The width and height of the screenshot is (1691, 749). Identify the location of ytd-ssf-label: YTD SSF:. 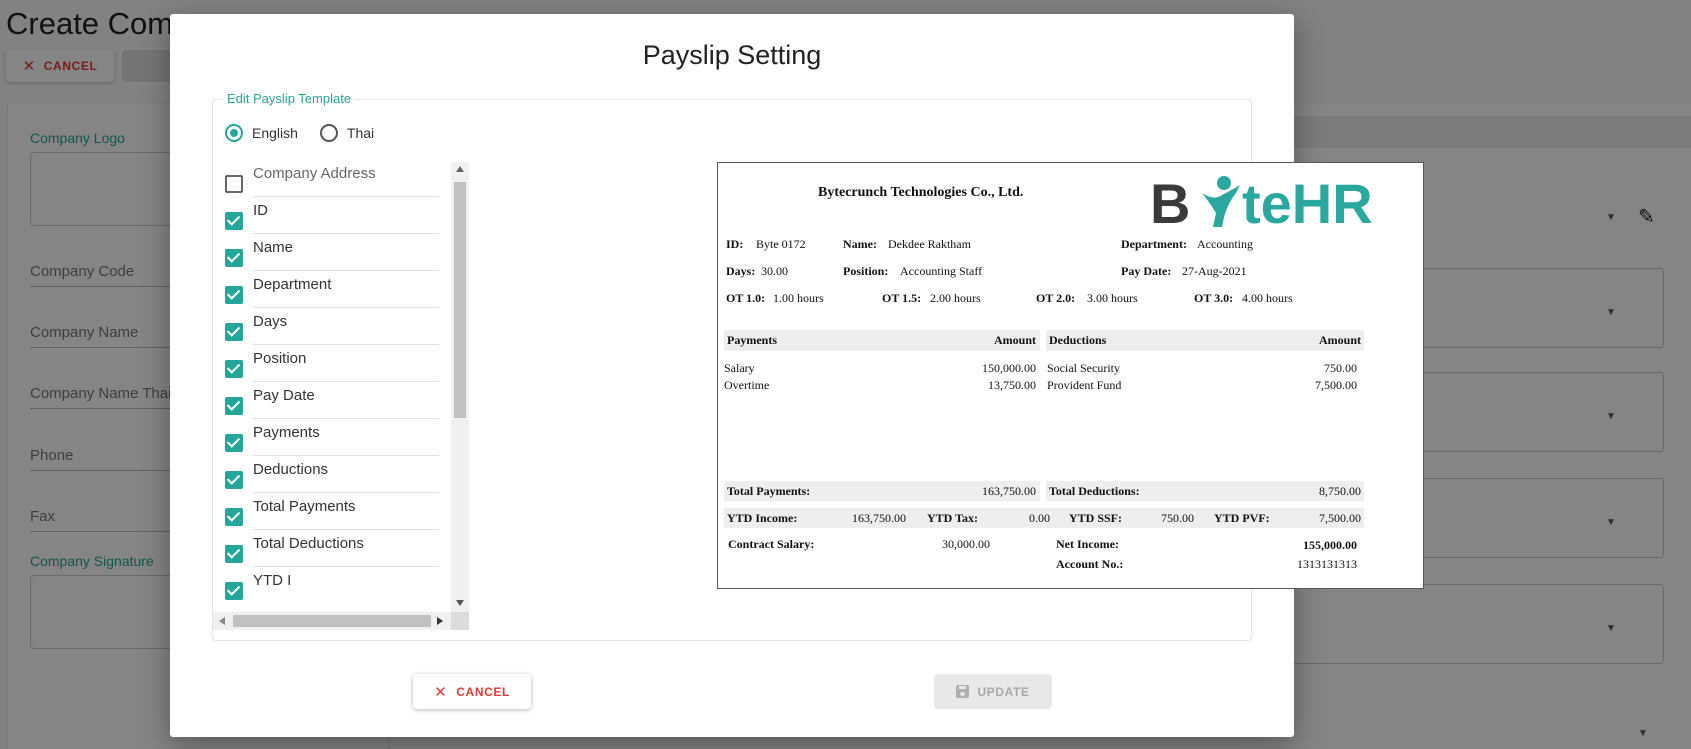
(1096, 518).